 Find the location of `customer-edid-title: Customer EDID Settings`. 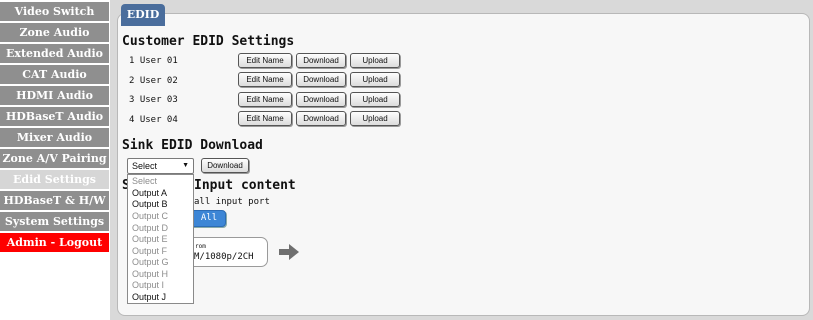

customer-edid-title: Customer EDID Settings is located at coordinates (208, 41).